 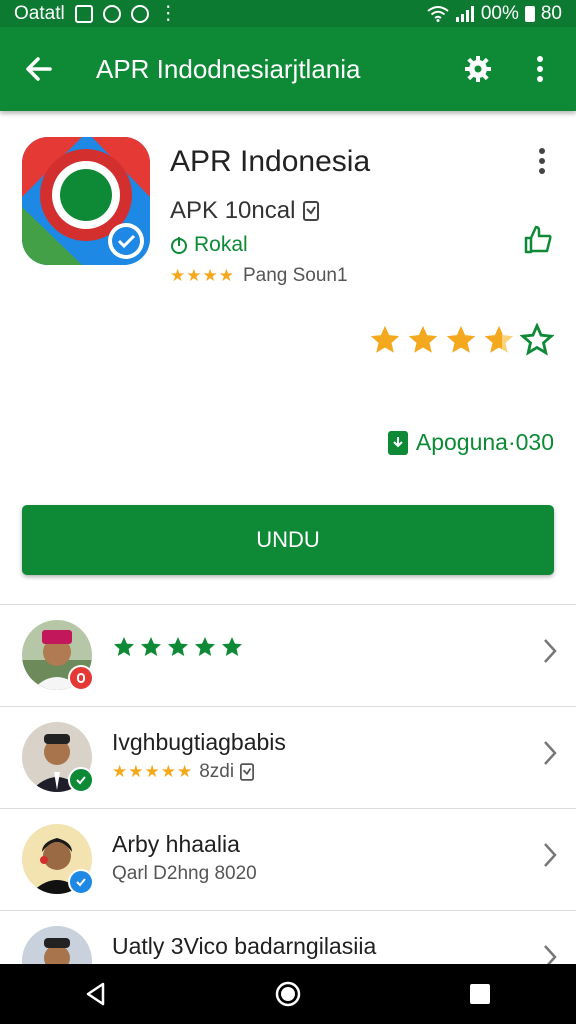 What do you see at coordinates (81, 678) in the screenshot?
I see `badge-icon` at bounding box center [81, 678].